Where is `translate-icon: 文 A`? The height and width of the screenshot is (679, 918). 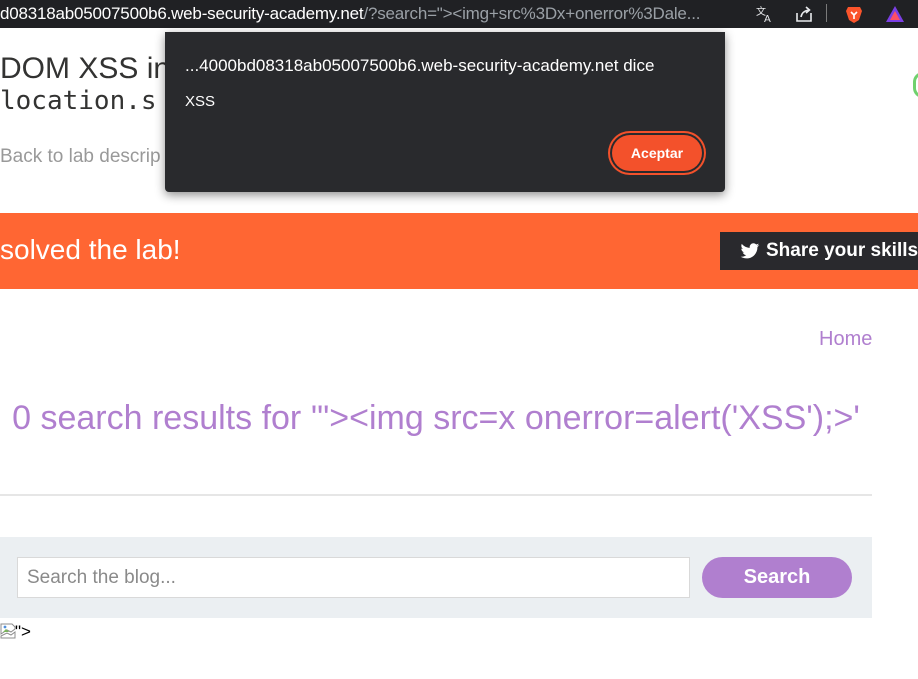
translate-icon: 文 A is located at coordinates (765, 14).